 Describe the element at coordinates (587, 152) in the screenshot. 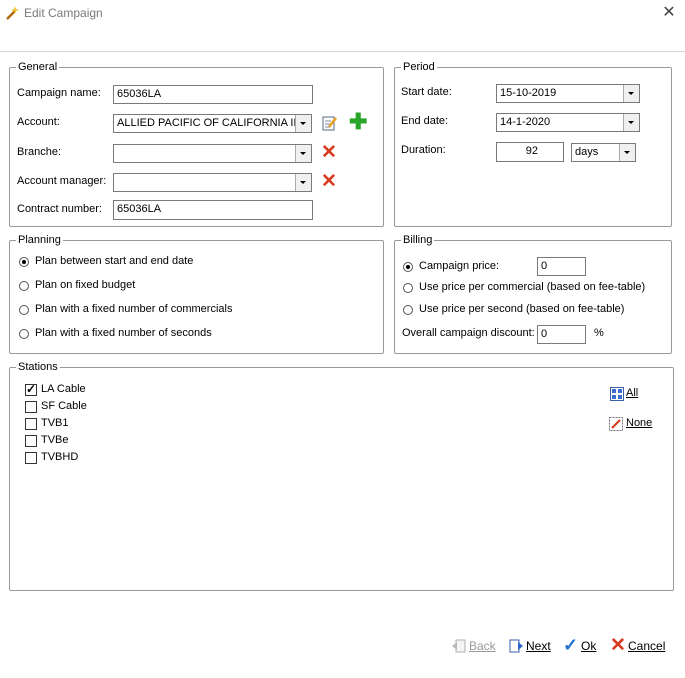

I see `duration-unit-value: days` at that location.